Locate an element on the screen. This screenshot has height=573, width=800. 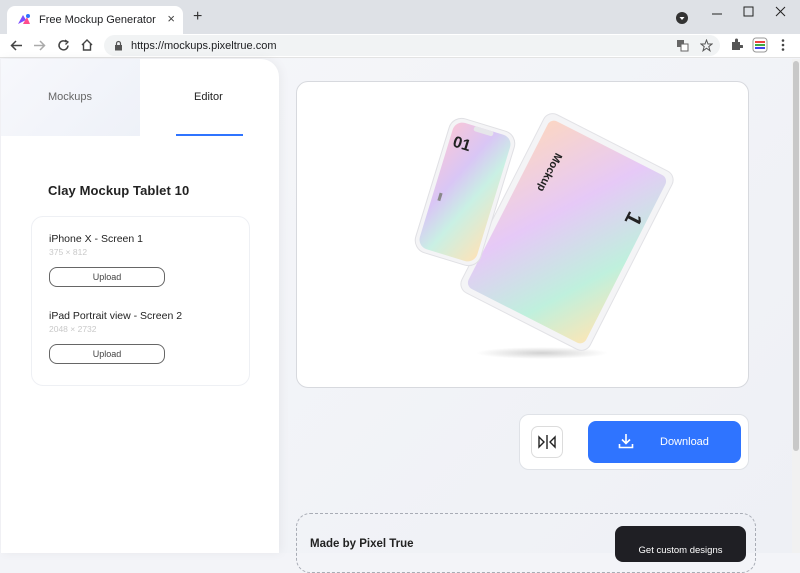
flip-button is located at coordinates (547, 442).